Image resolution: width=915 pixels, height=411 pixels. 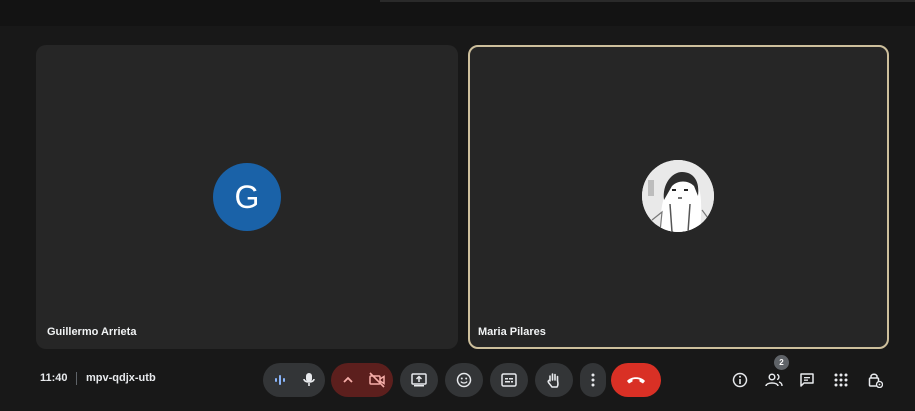 I want to click on end-call-icon, so click(x=636, y=380).